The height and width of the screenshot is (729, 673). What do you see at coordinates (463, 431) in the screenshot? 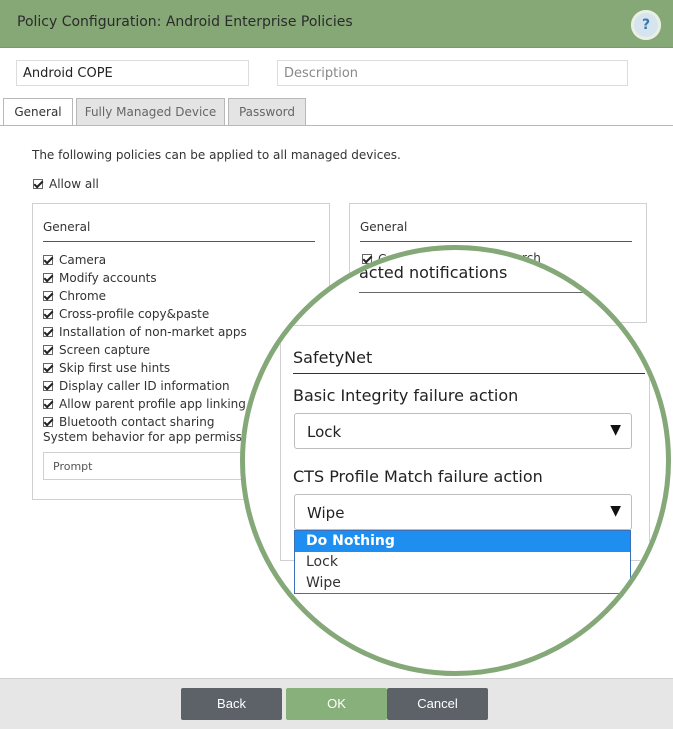
I see `basic-integrity-select: Lock ▼` at bounding box center [463, 431].